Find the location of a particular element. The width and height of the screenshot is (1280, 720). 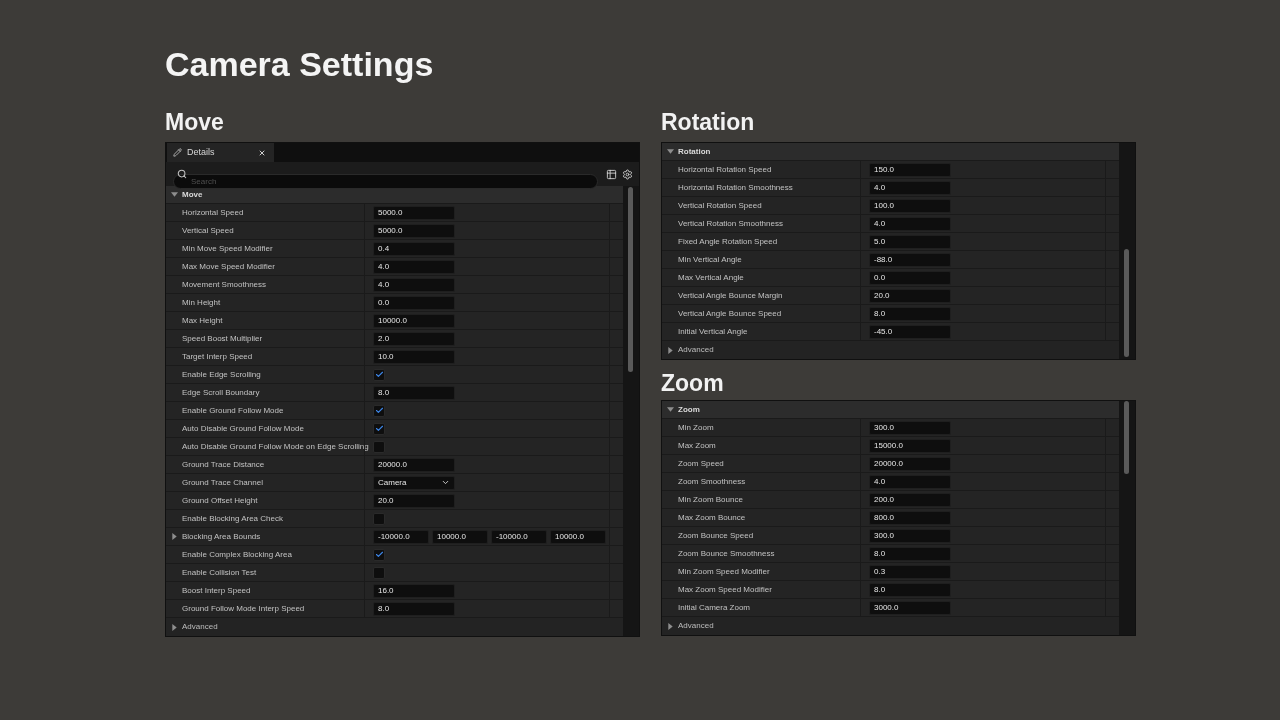

property-label: Zoom Speed is located at coordinates (701, 463).